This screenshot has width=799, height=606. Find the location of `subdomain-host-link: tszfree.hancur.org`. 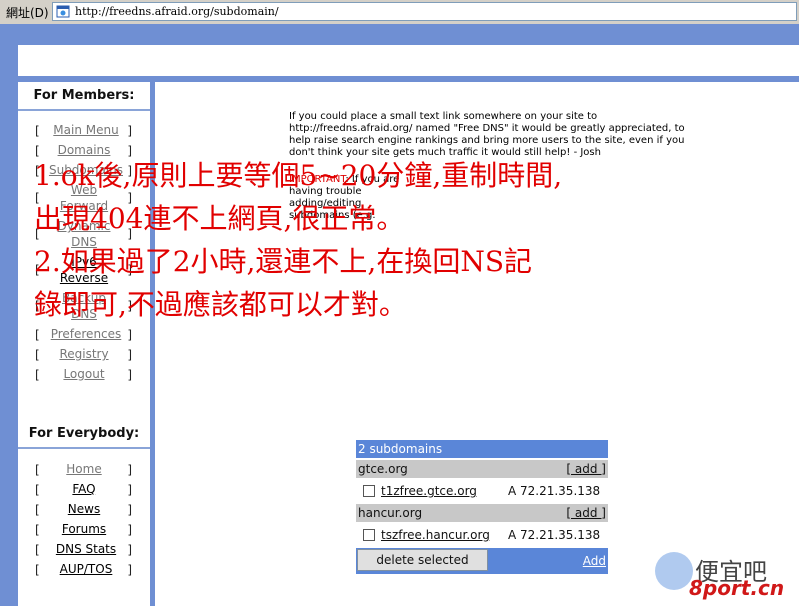

subdomain-host-link: tszfree.hancur.org is located at coordinates (435, 535).